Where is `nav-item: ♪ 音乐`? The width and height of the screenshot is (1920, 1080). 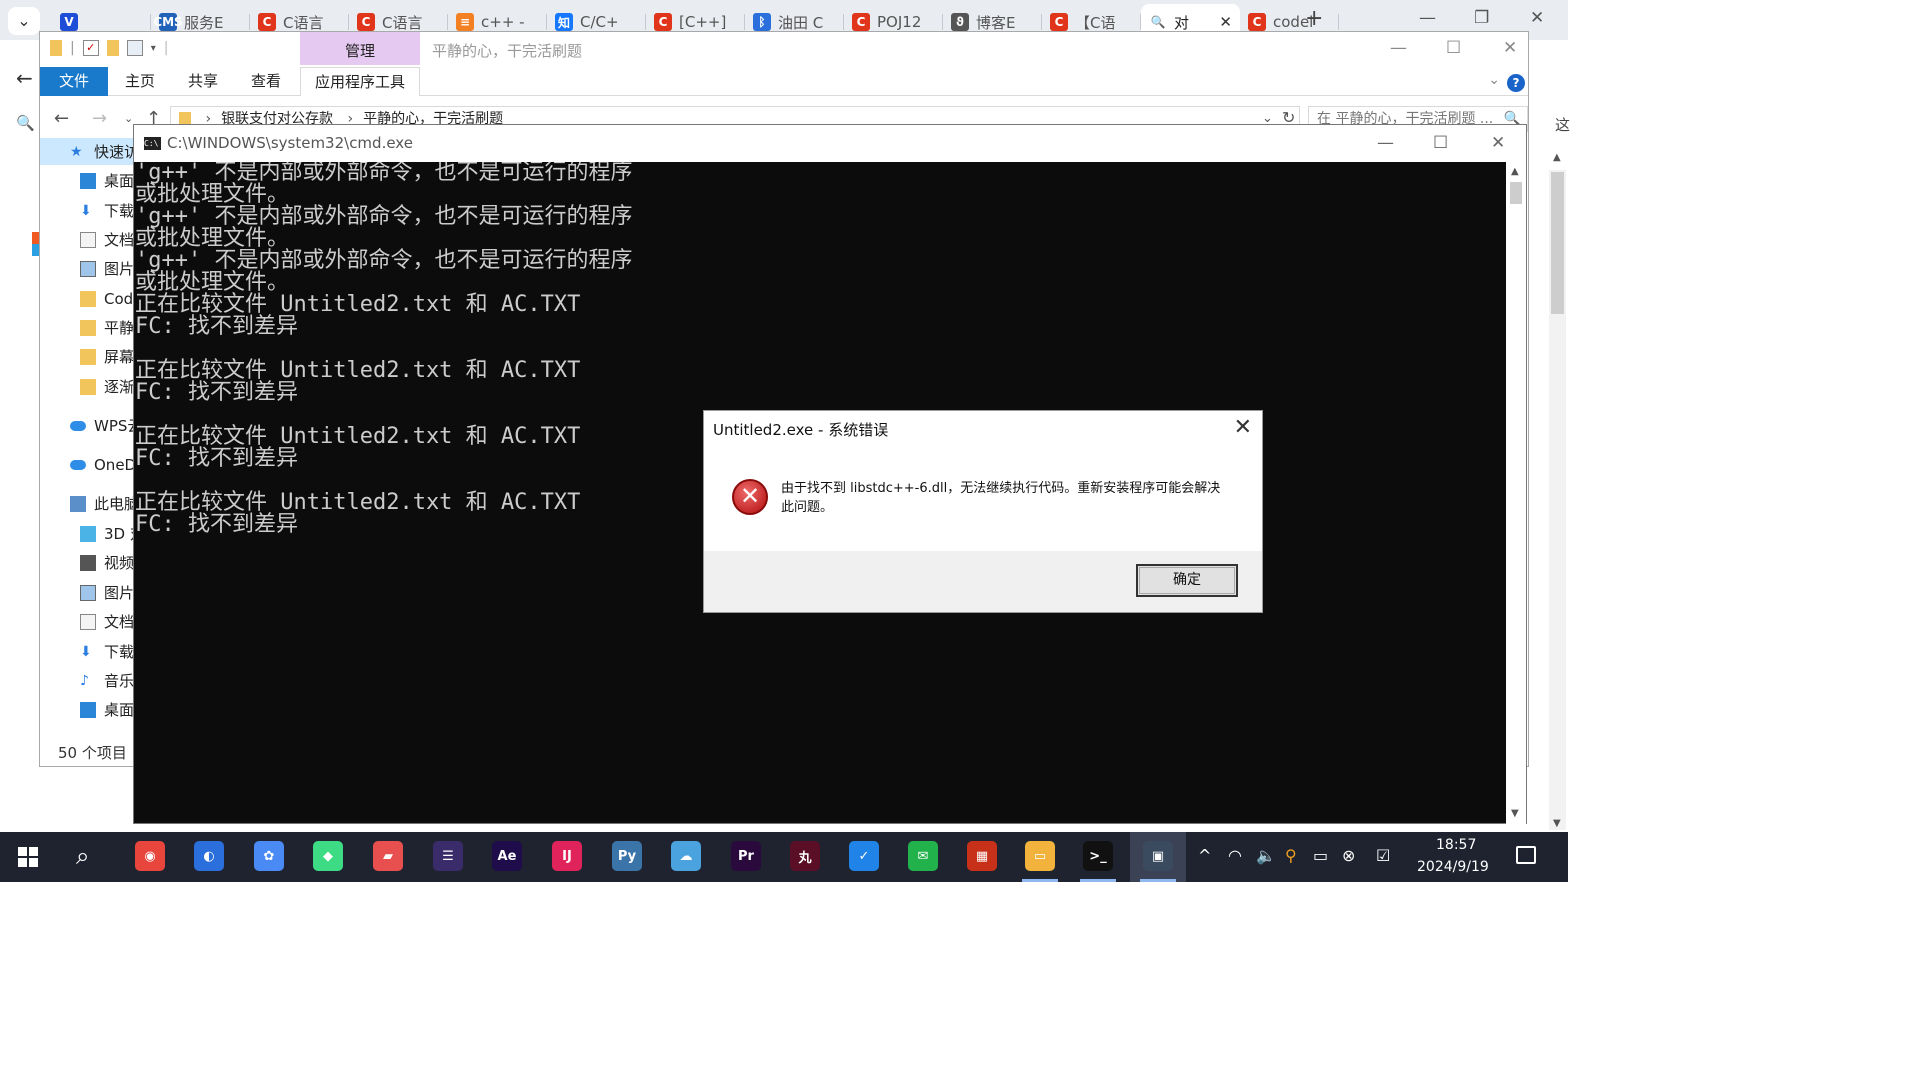 nav-item: ♪ 音乐 is located at coordinates (87, 680).